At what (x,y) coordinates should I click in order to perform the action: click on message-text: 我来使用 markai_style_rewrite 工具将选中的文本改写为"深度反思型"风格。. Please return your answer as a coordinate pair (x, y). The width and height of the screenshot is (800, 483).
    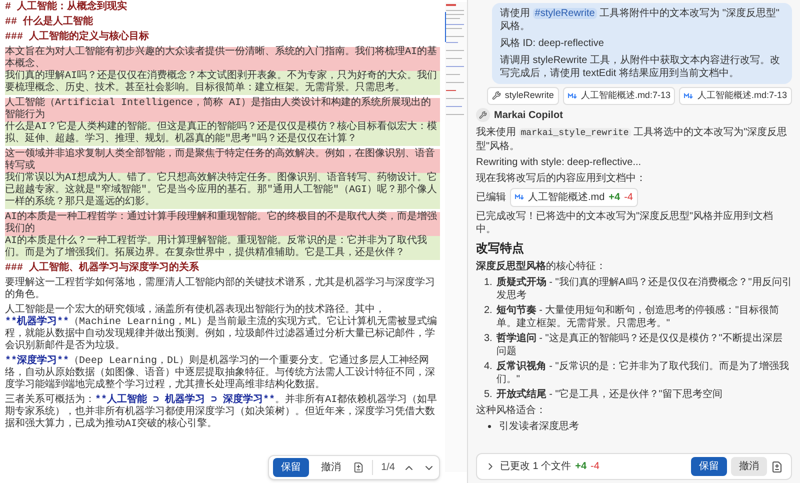
    Looking at the image, I should click on (632, 139).